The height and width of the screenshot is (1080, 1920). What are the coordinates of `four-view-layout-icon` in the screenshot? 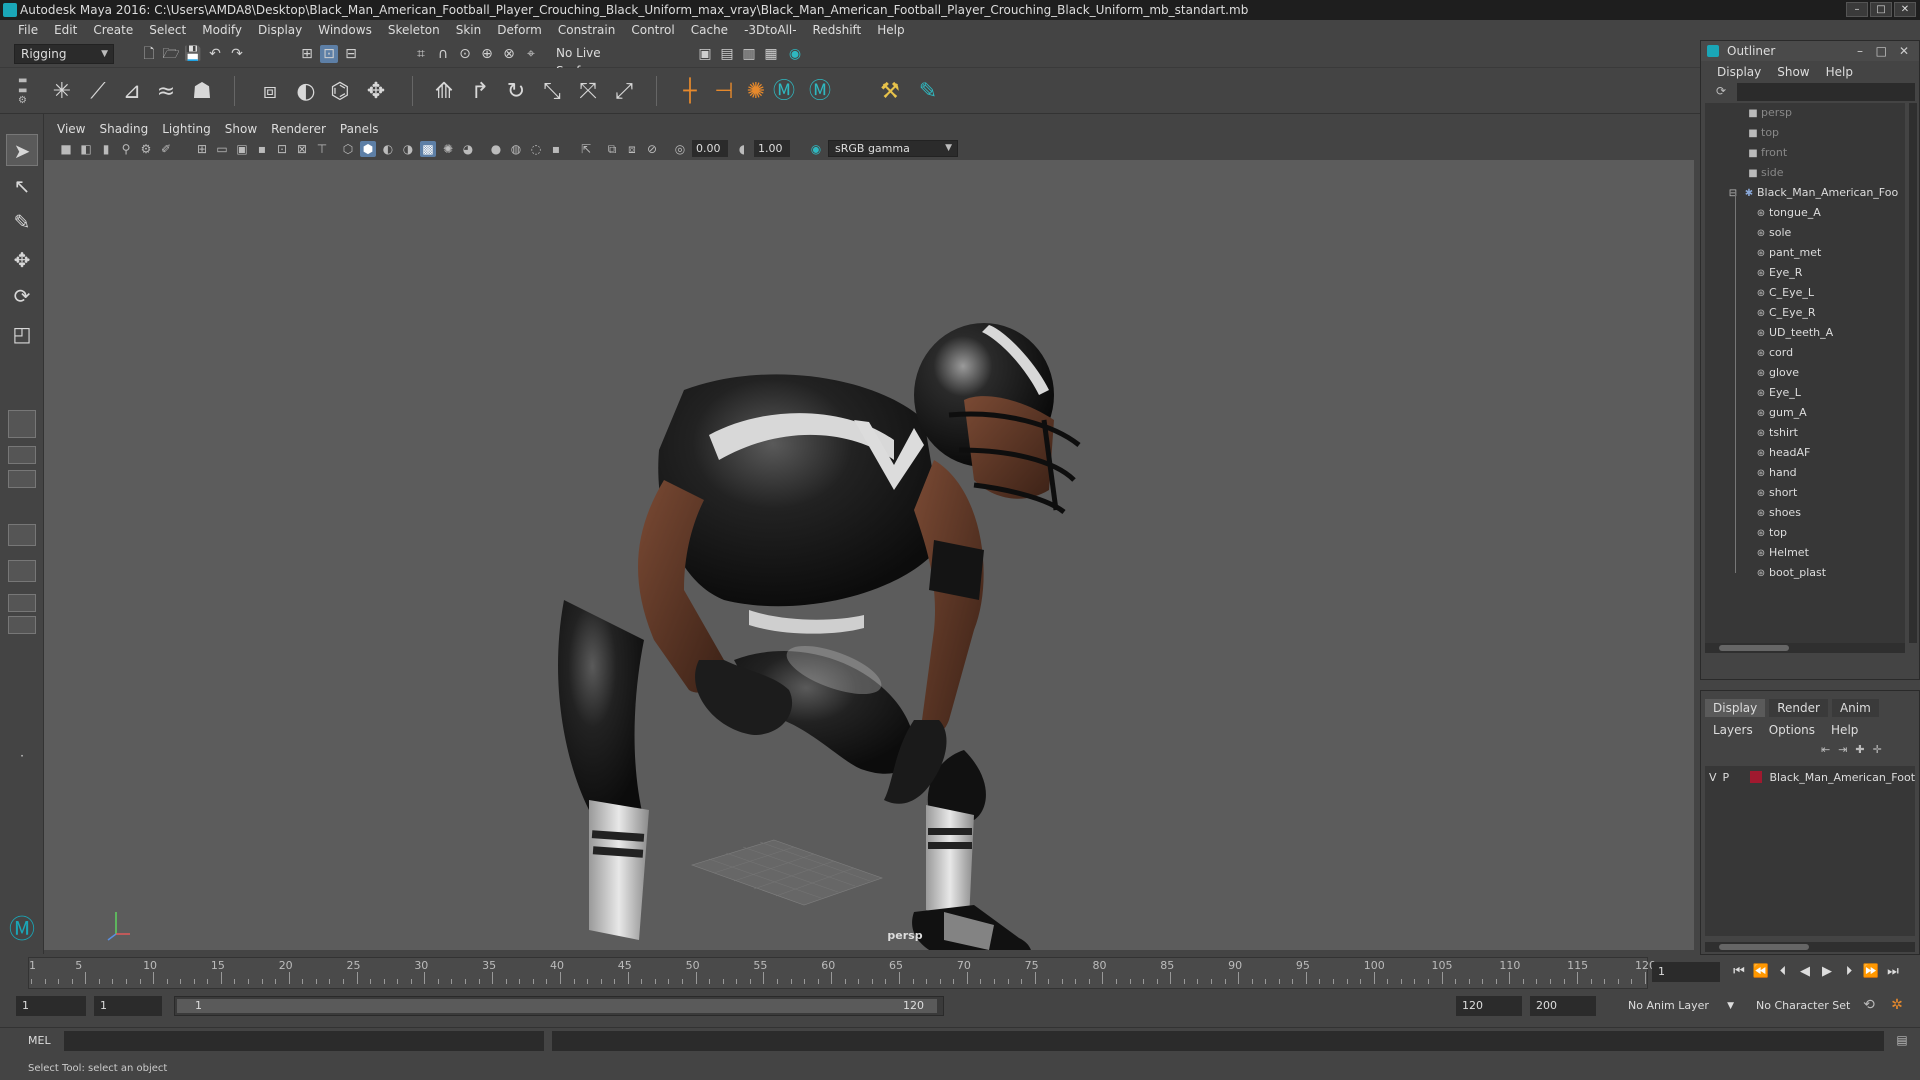 It's located at (22, 455).